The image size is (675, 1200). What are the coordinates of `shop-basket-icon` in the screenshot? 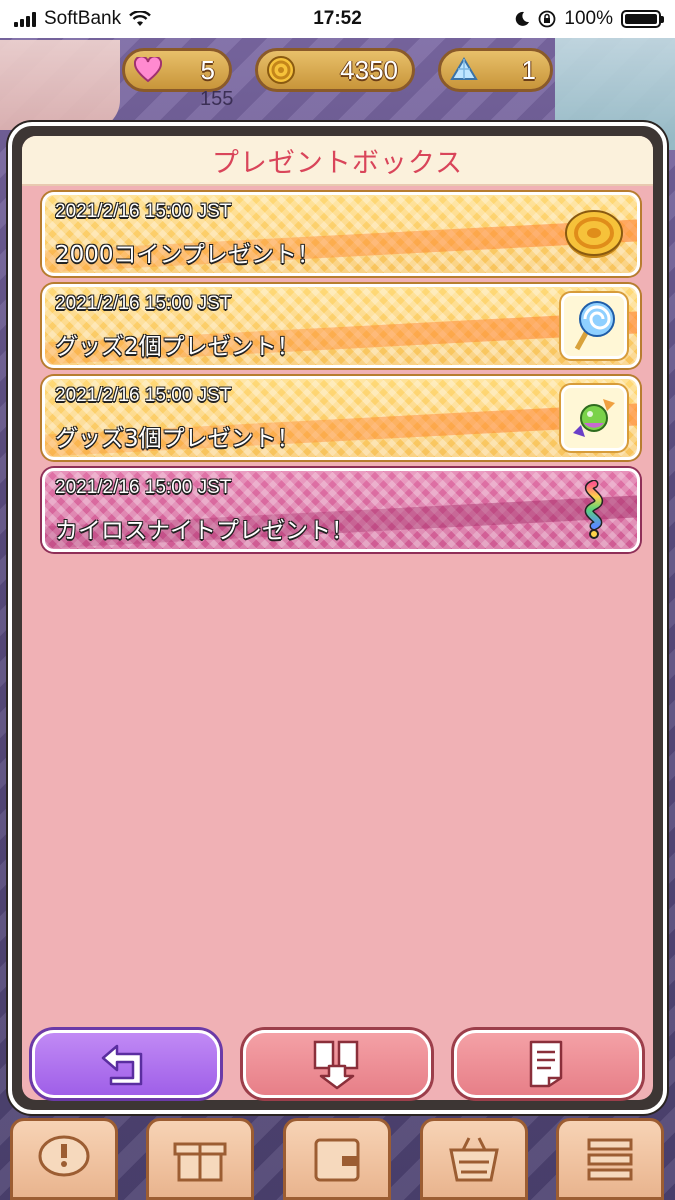 It's located at (474, 1159).